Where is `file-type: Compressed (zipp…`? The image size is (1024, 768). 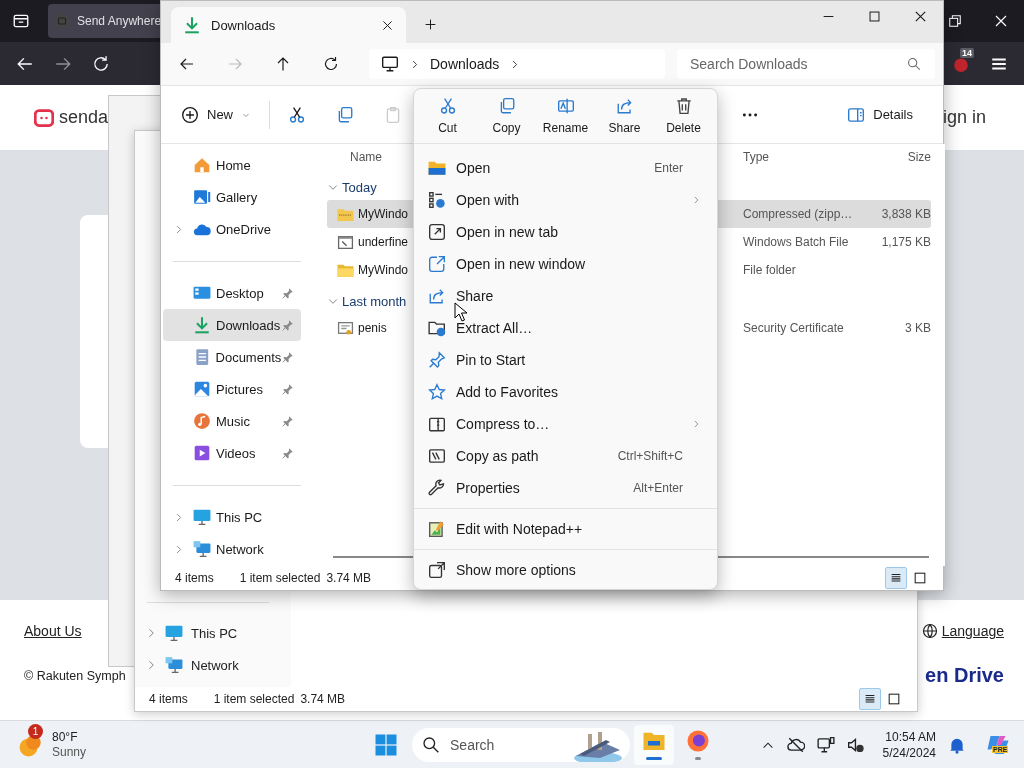
file-type: Compressed (zipp… is located at coordinates (798, 214).